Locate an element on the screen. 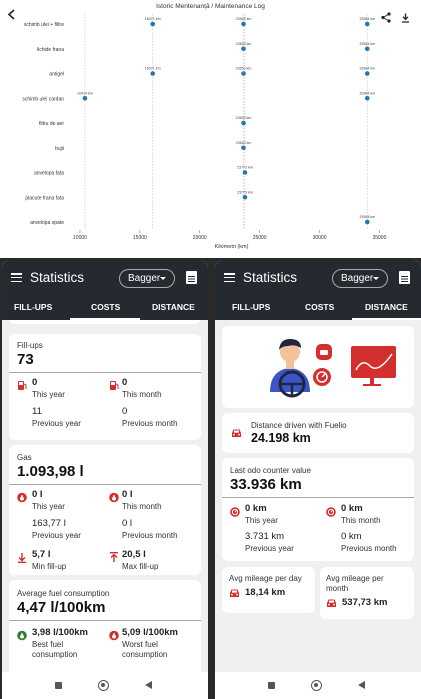  tab-bar: FILL-UPS COSTS DISTANCE is located at coordinates (318, 309).